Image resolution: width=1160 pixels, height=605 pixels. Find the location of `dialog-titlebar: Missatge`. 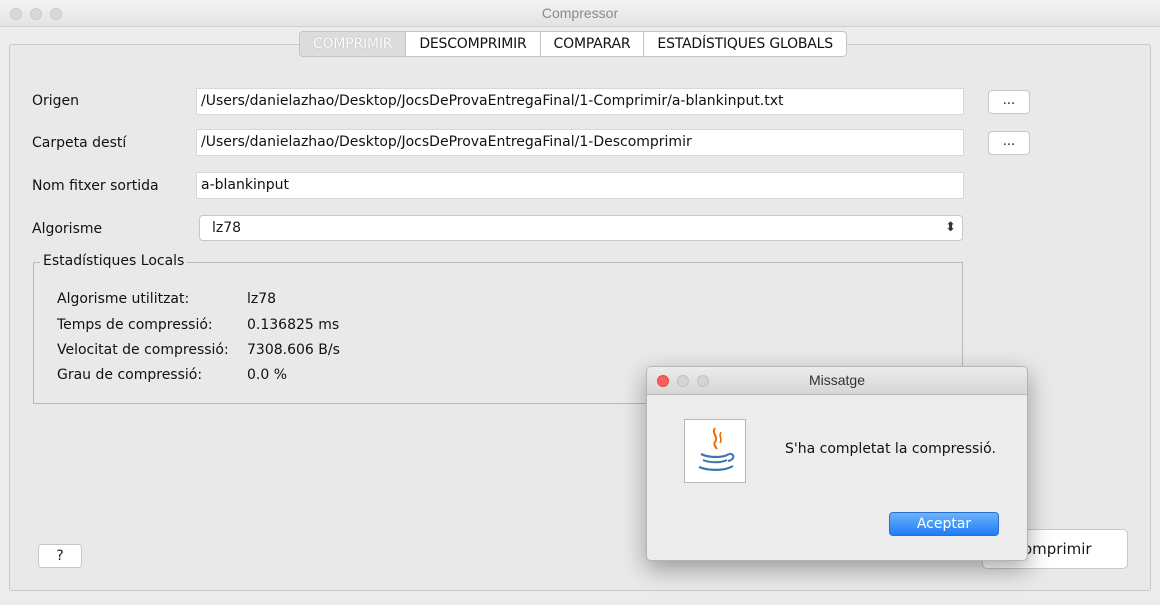

dialog-titlebar: Missatge is located at coordinates (837, 381).